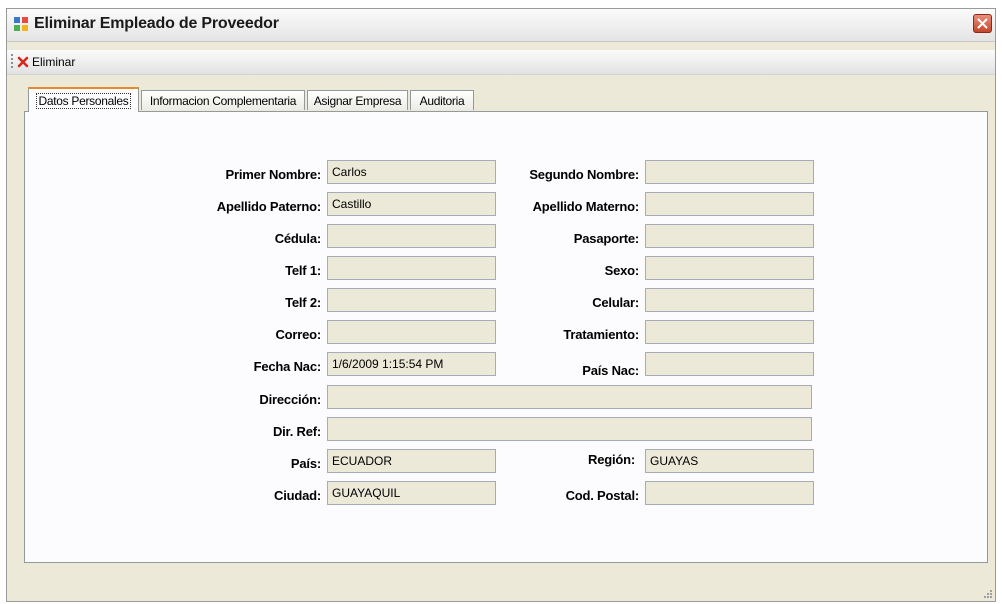  What do you see at coordinates (501, 62) in the screenshot?
I see `toolbar: Eliminar` at bounding box center [501, 62].